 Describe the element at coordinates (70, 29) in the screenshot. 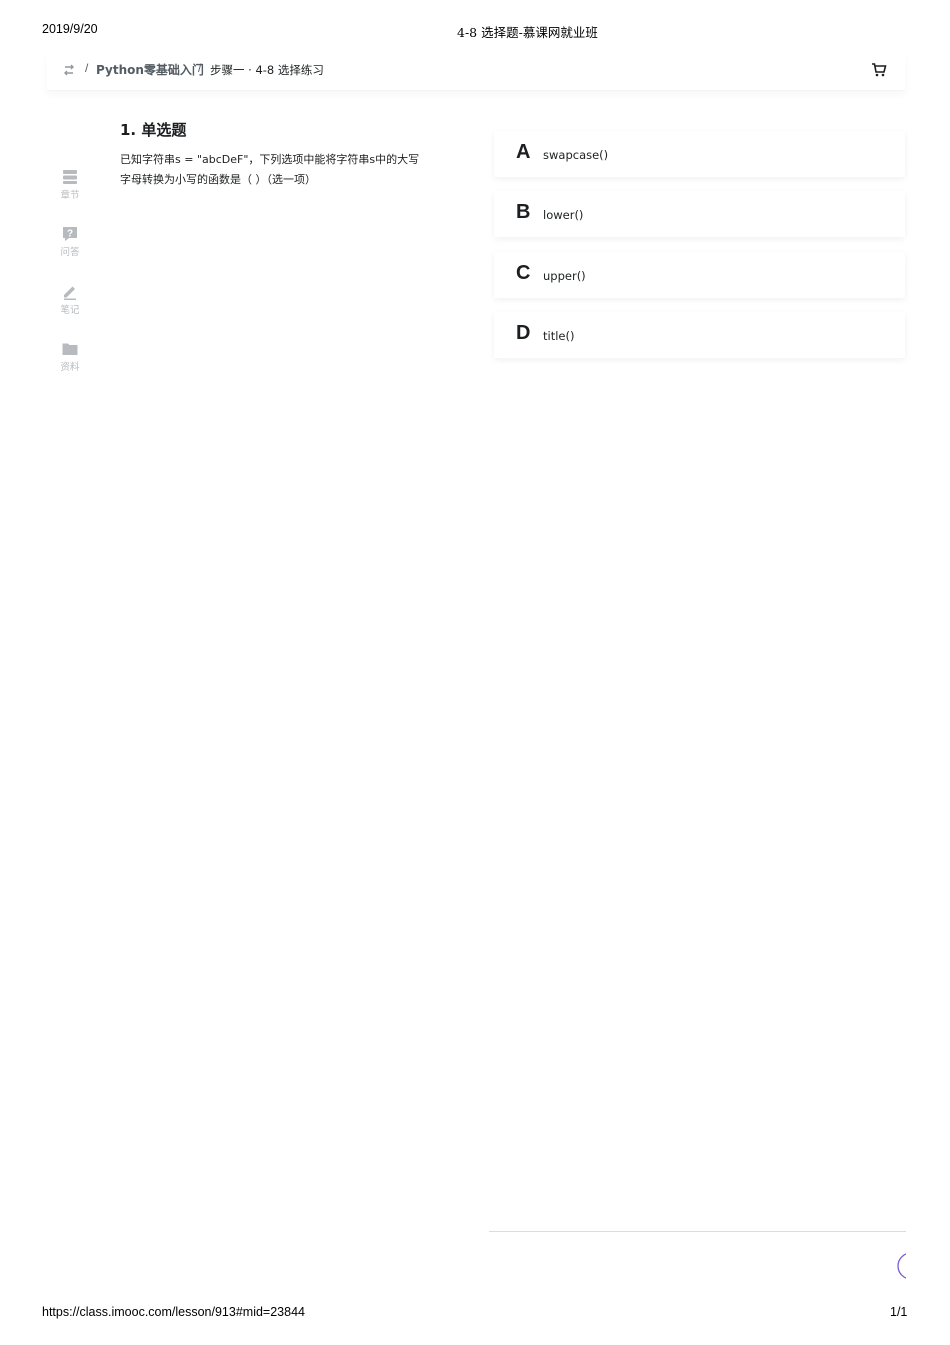

I see `print-date: 2019/9/20` at that location.